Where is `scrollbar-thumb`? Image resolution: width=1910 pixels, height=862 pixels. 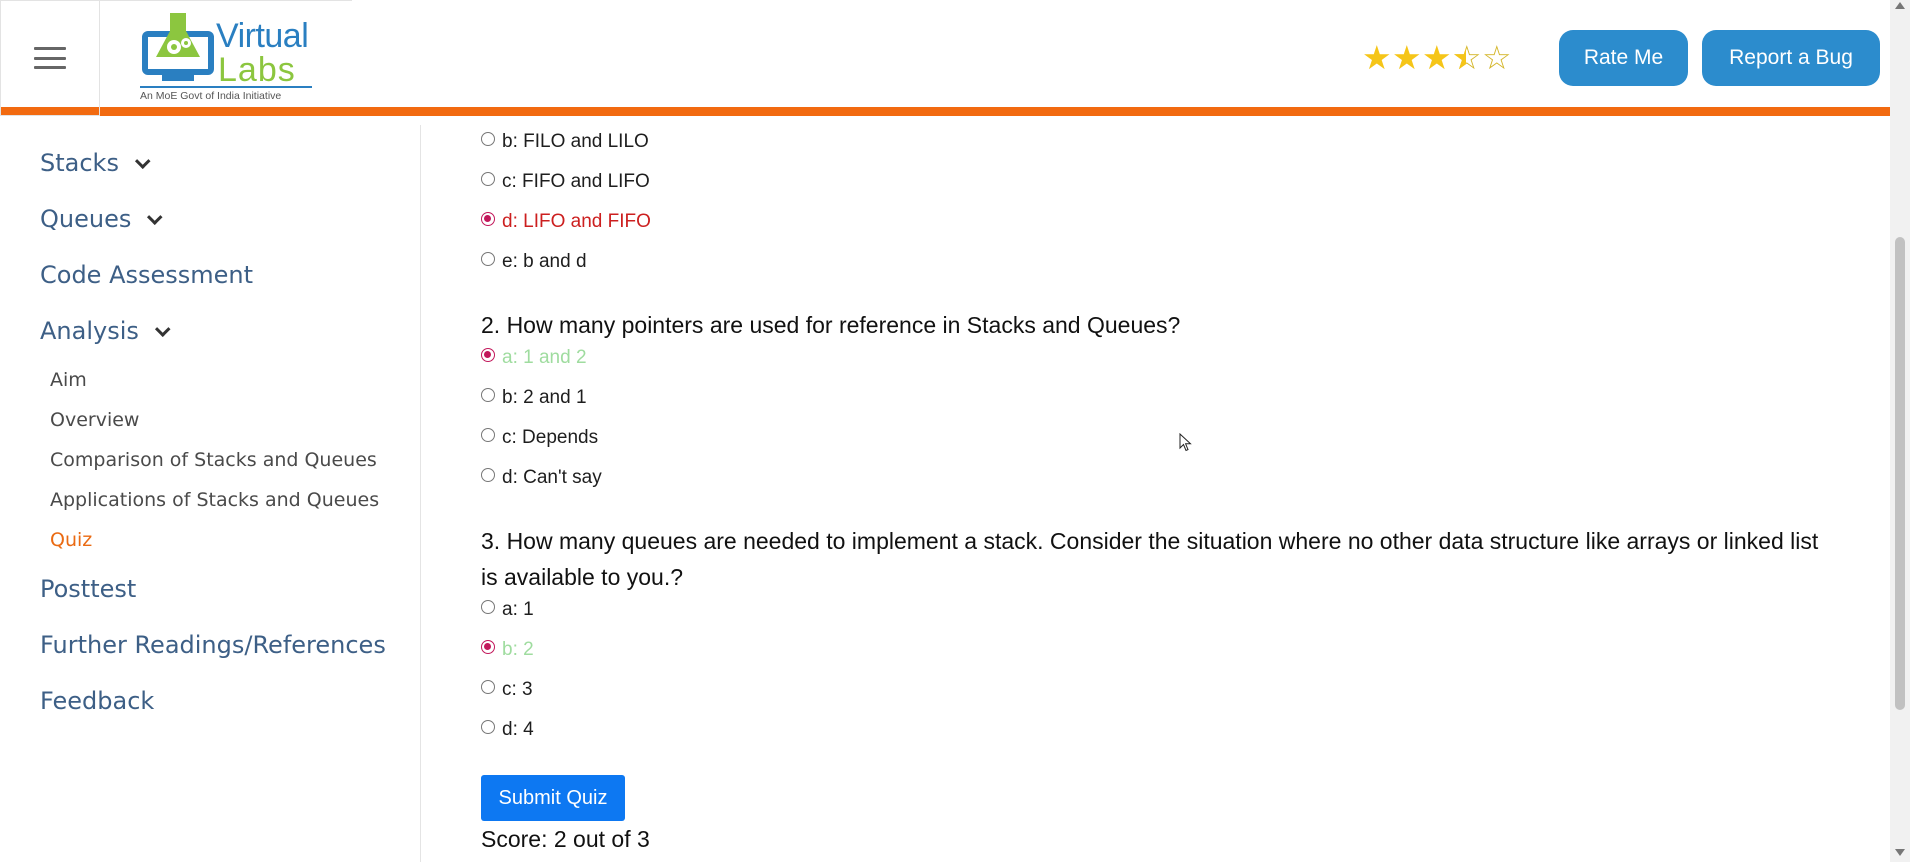
scrollbar-thumb is located at coordinates (1900, 473).